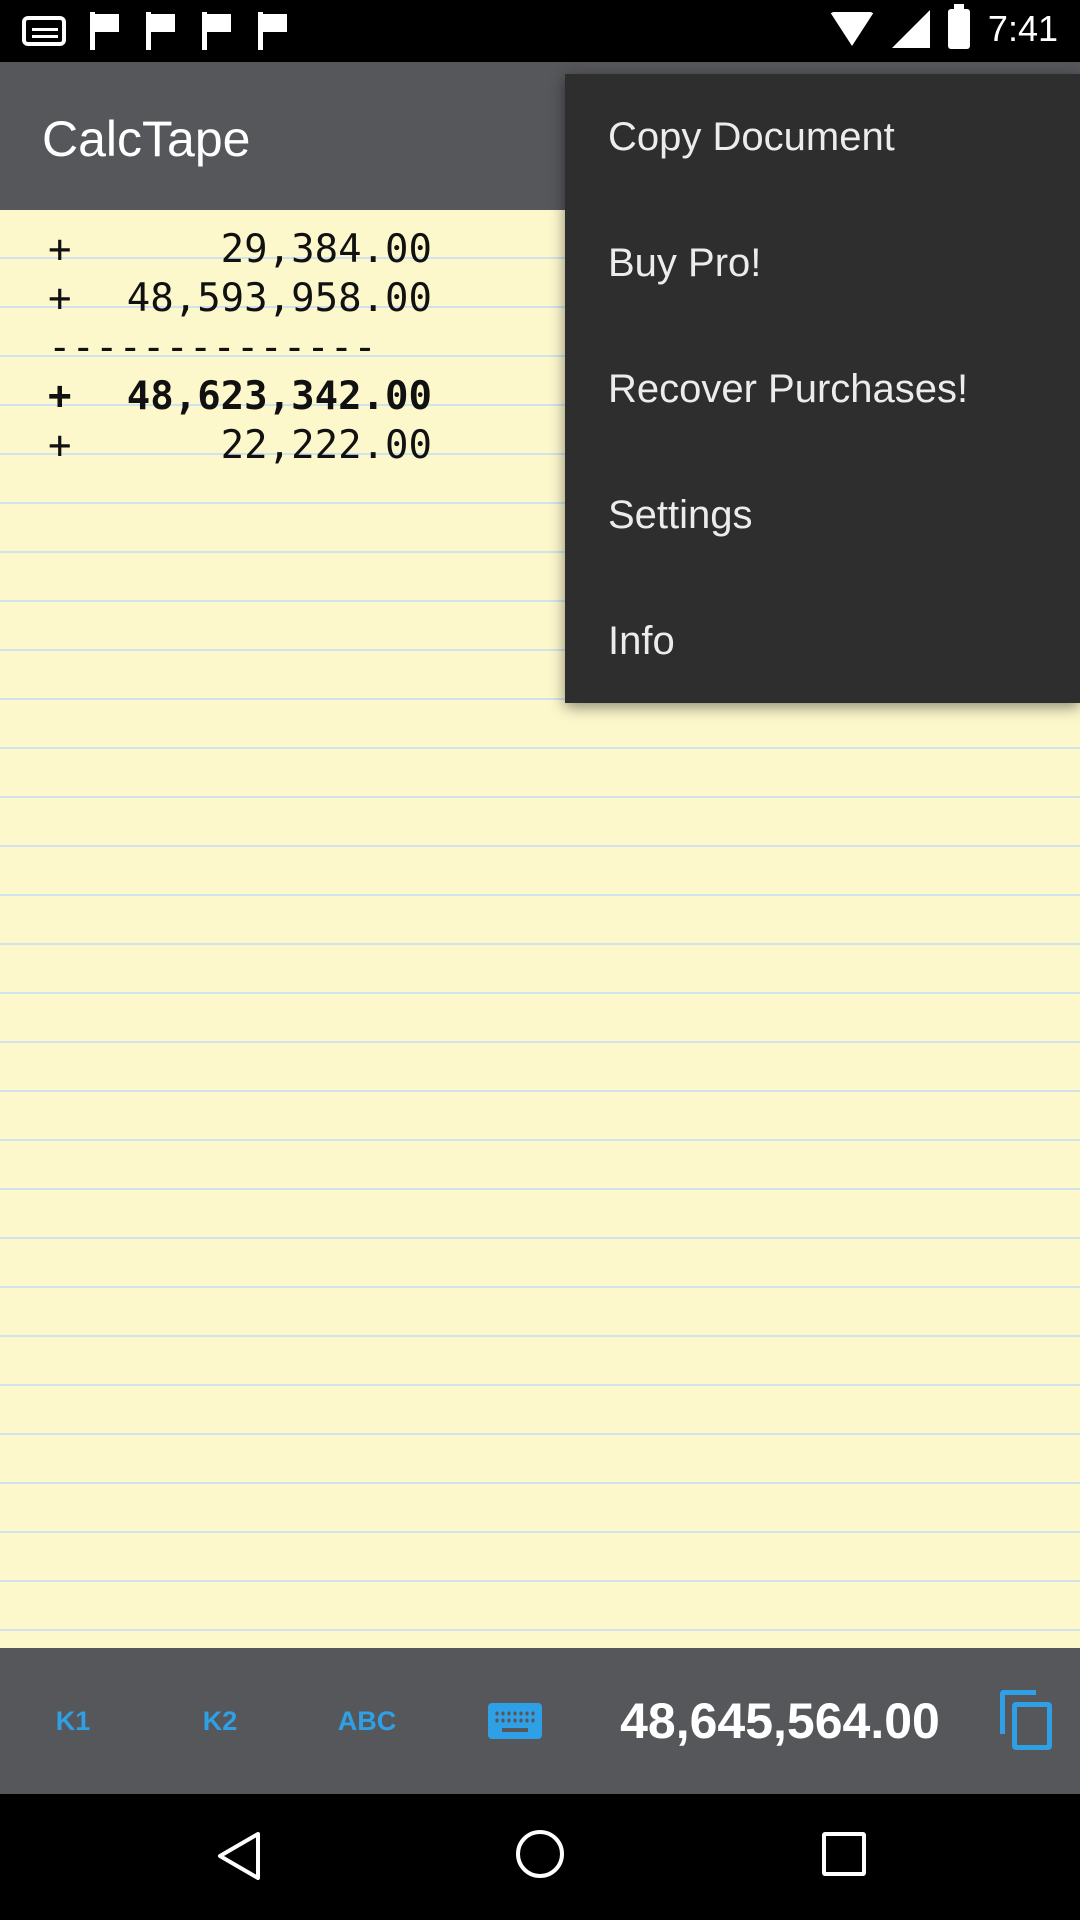 The height and width of the screenshot is (1920, 1080). What do you see at coordinates (44, 31) in the screenshot?
I see `message-icon` at bounding box center [44, 31].